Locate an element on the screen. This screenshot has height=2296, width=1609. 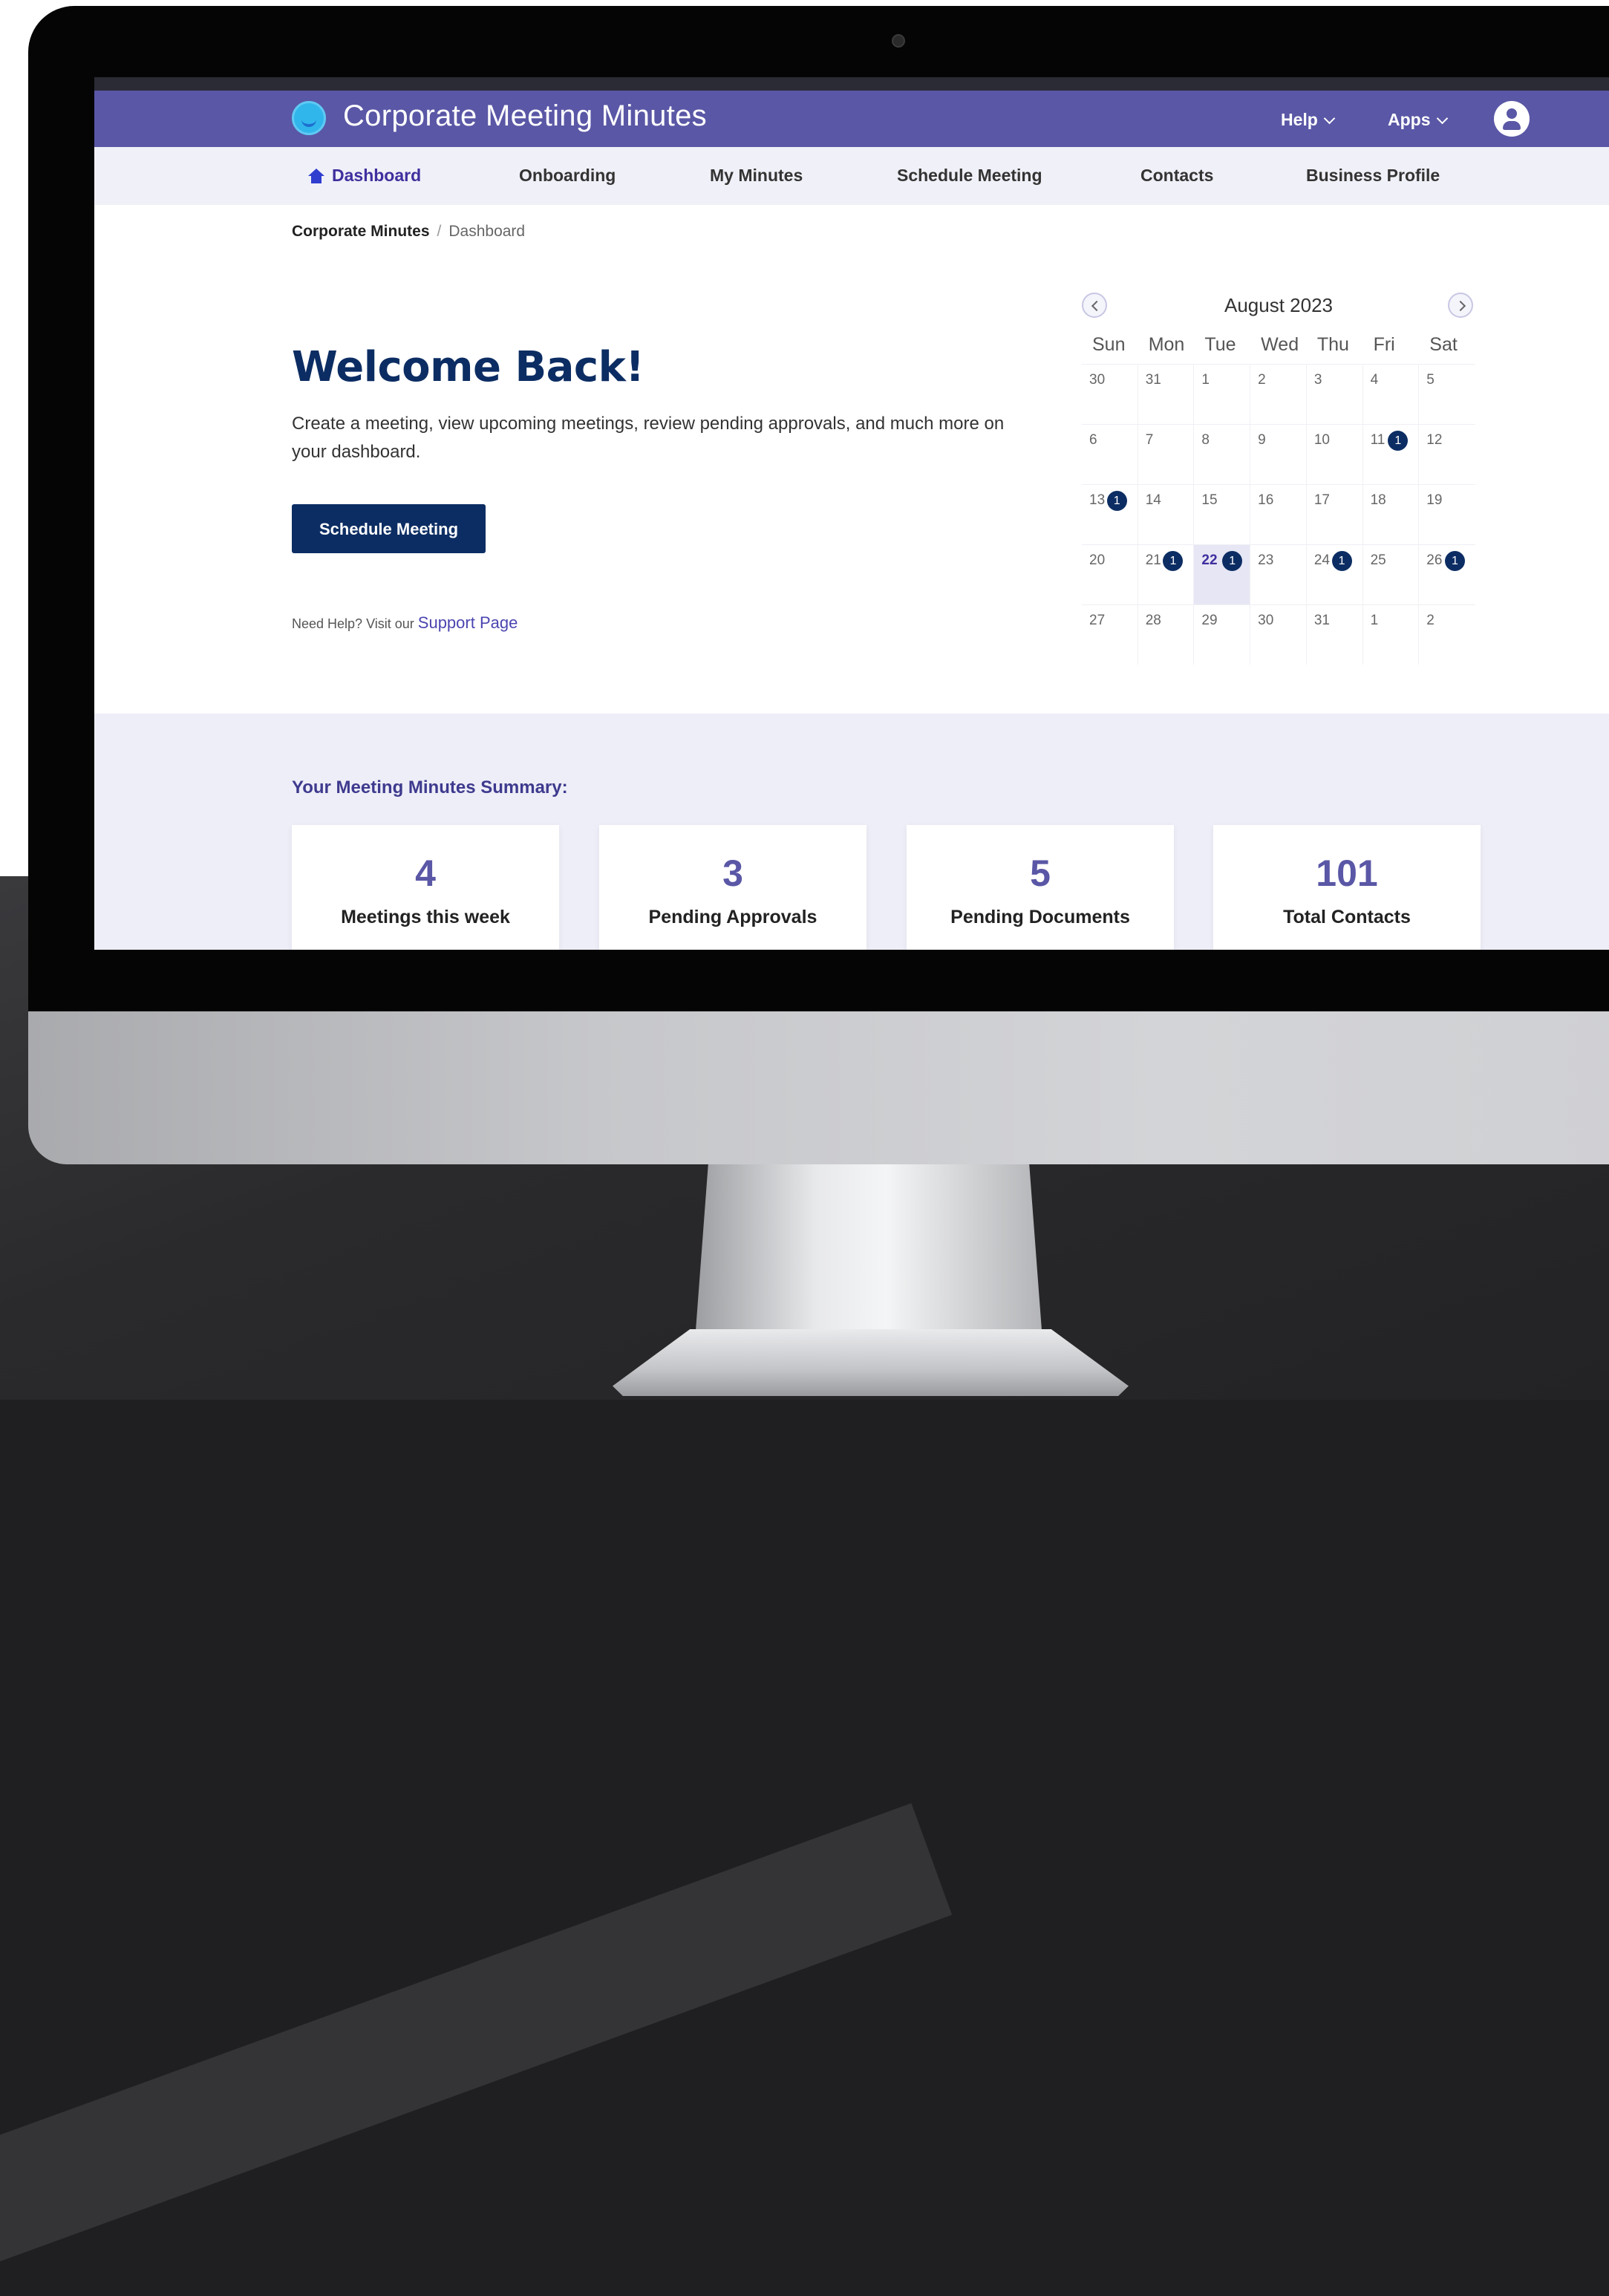
calendar-next-month-icon is located at coordinates (1460, 305).